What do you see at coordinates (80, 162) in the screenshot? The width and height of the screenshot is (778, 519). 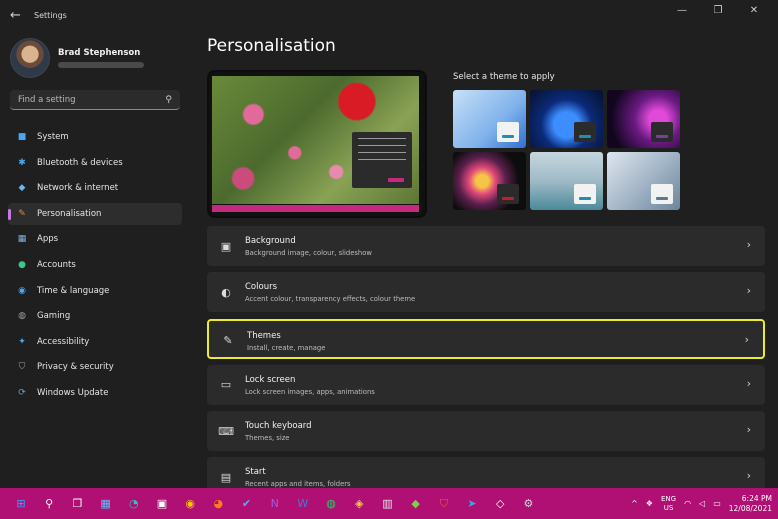 I see `sidebar-item-label: Bluetooth & devices` at bounding box center [80, 162].